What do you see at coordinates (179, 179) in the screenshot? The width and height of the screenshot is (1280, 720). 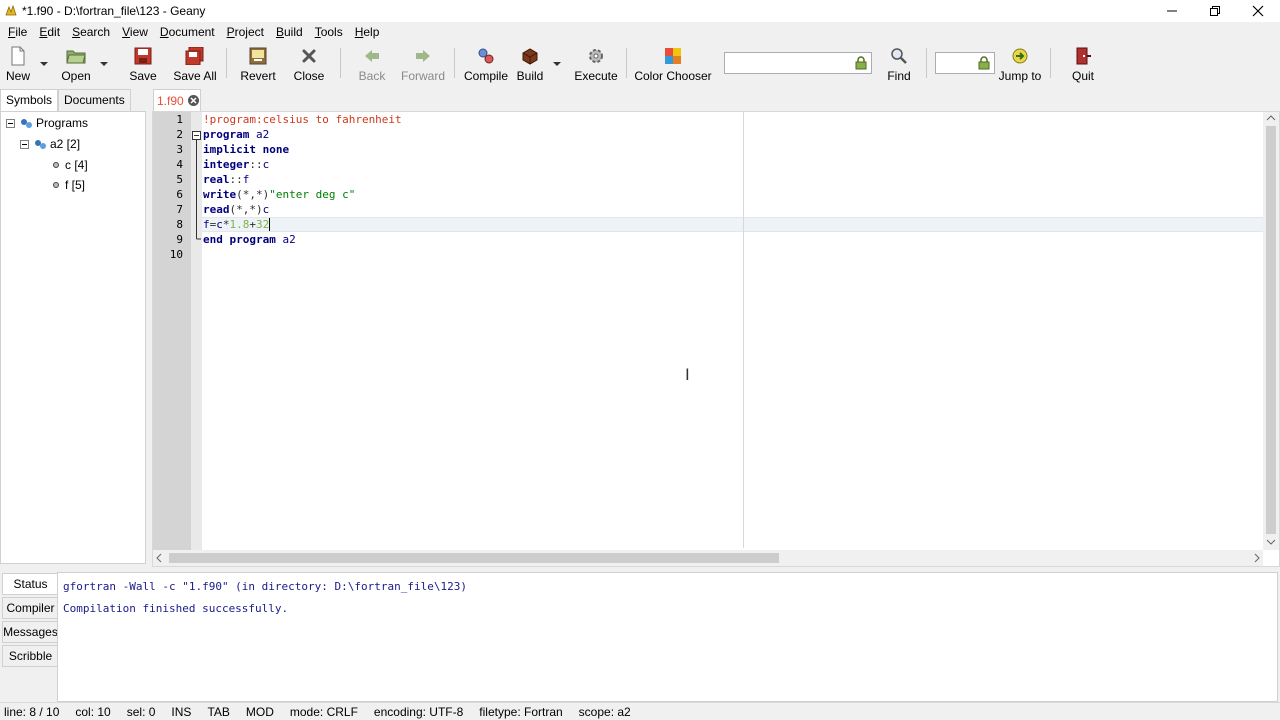 I see `line-number: 5` at bounding box center [179, 179].